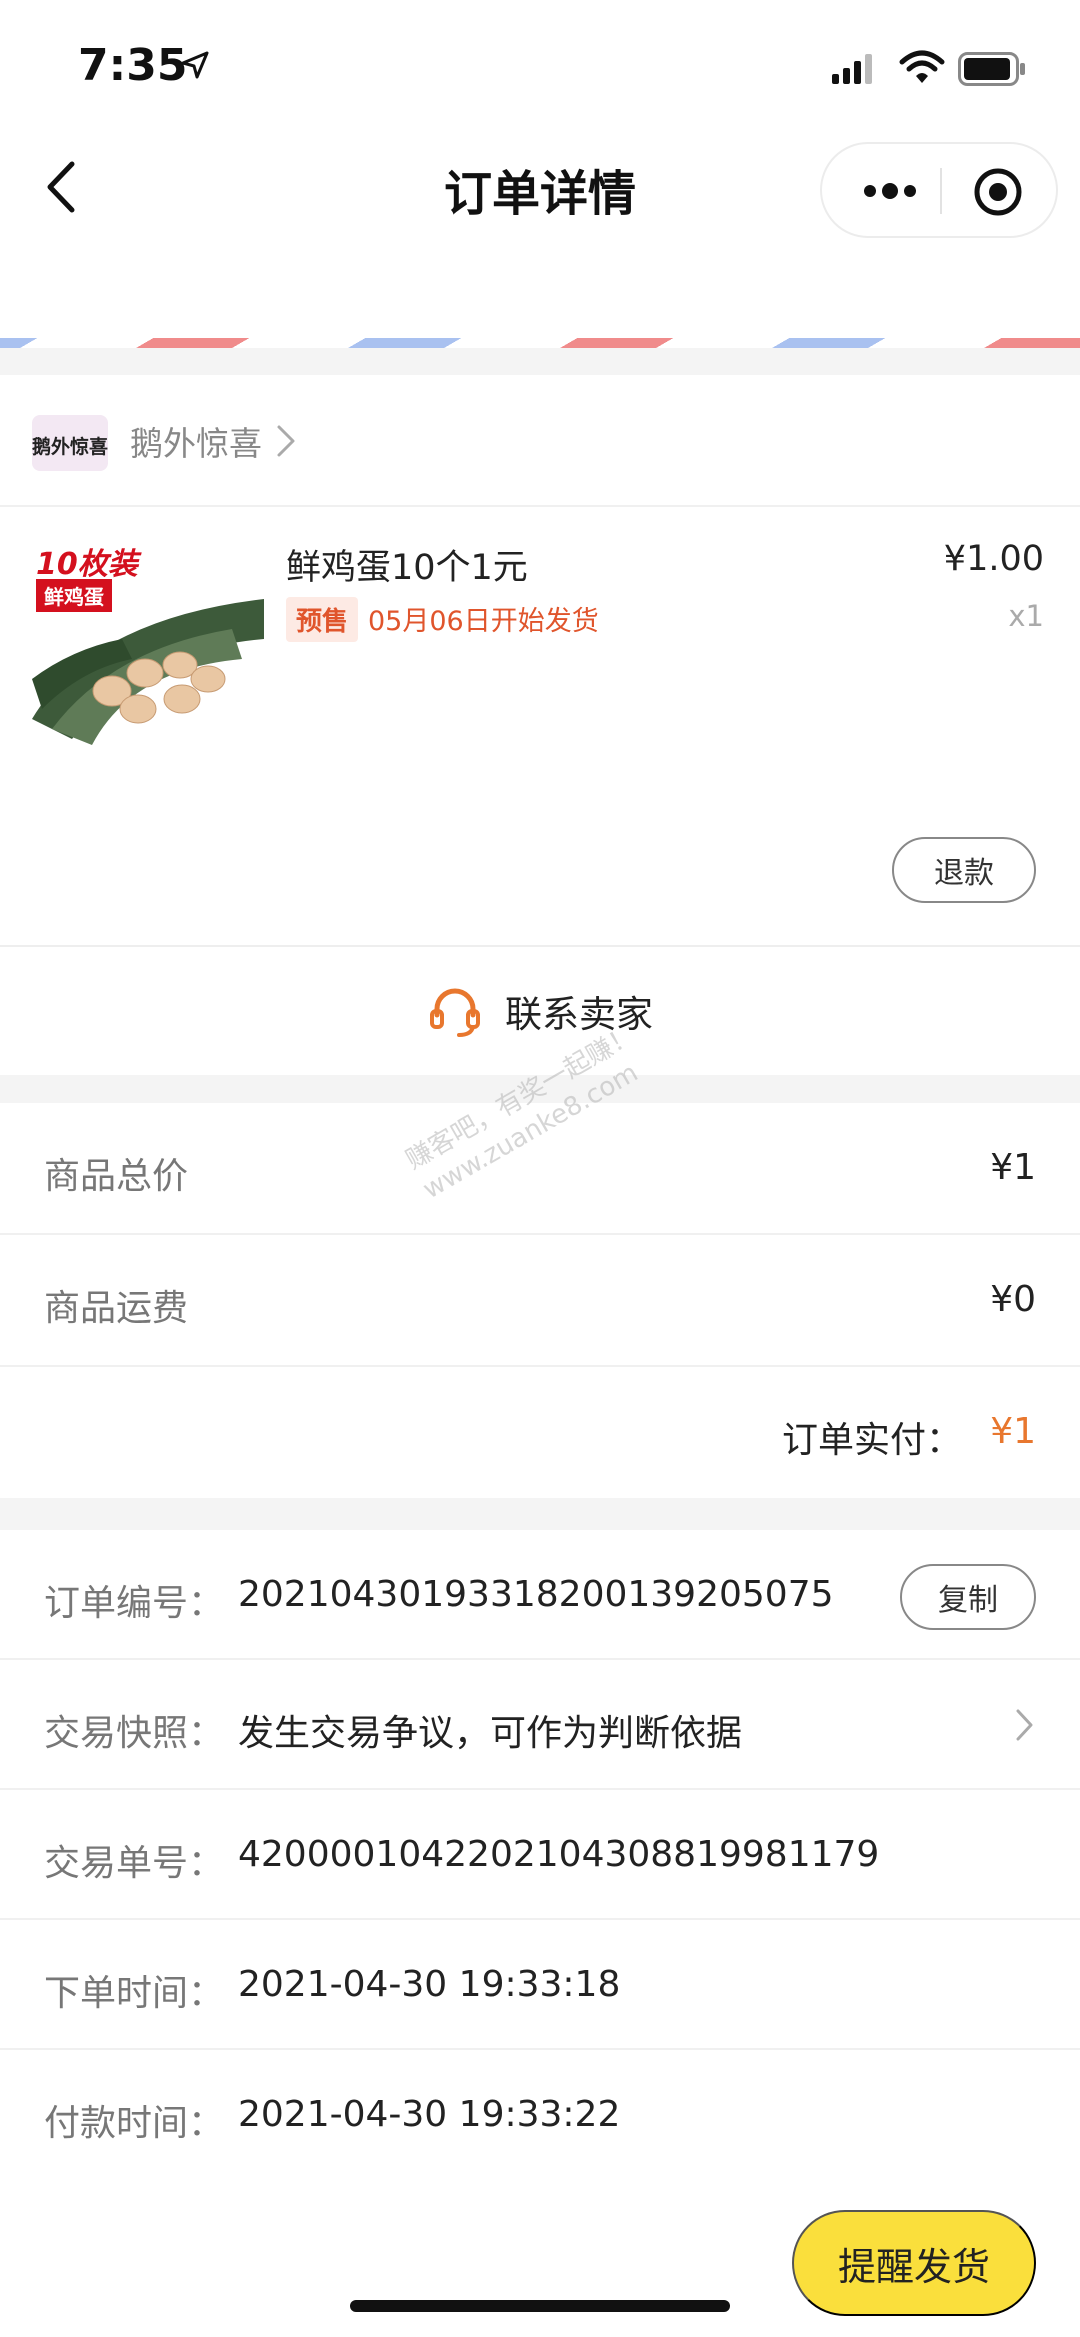  What do you see at coordinates (914, 2263) in the screenshot?
I see `remind-shipping-button: 提醒发货` at bounding box center [914, 2263].